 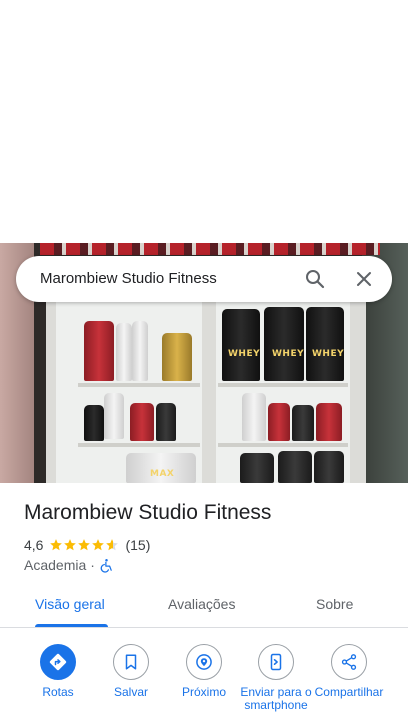 I want to click on directions-icon, so click(x=58, y=662).